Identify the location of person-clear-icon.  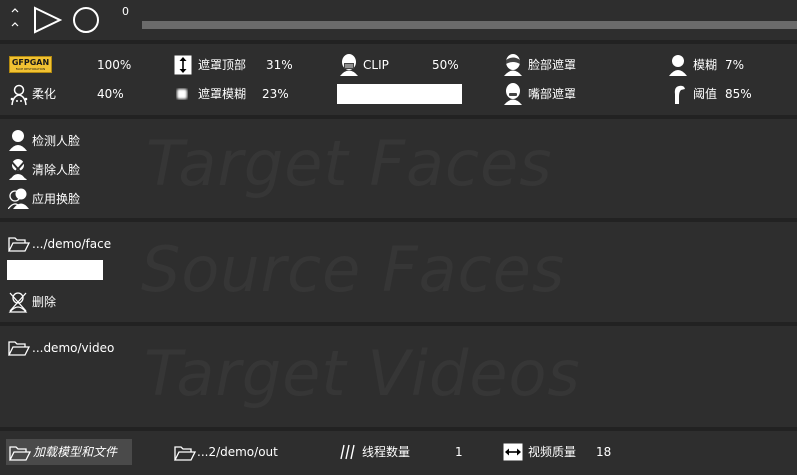
(18, 169).